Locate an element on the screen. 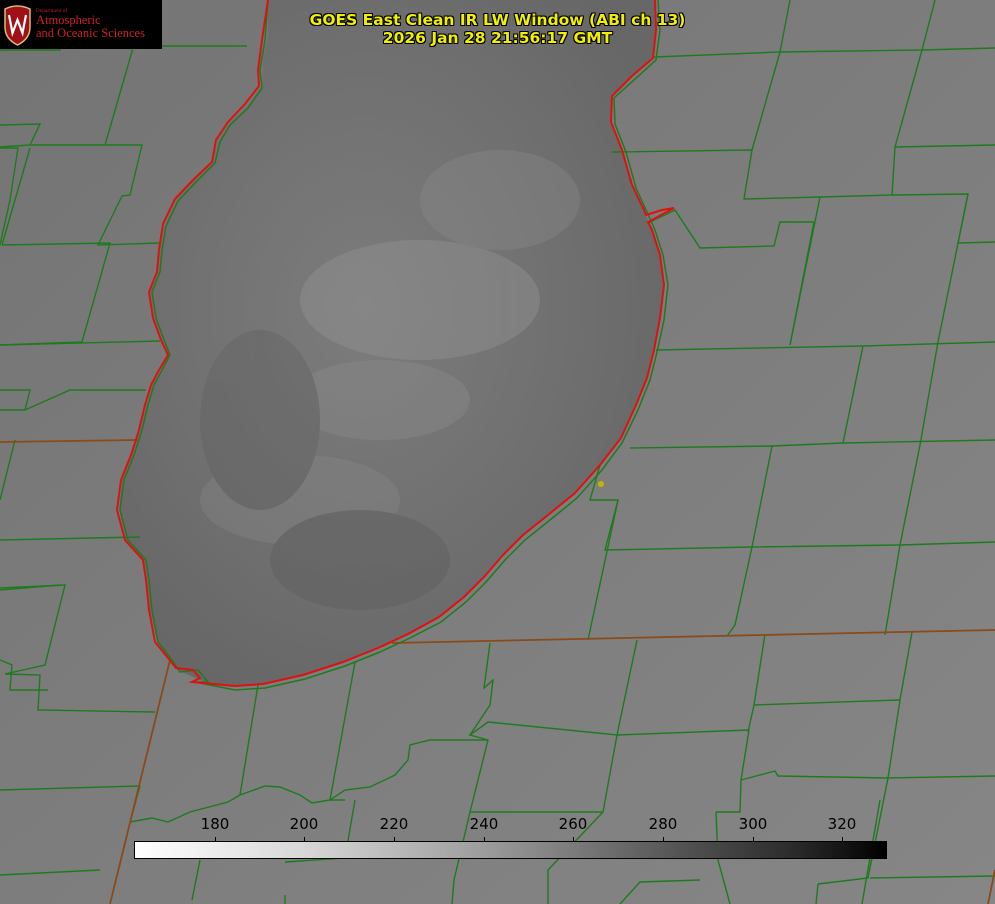  colorbar-tick-label: 300 is located at coordinates (753, 824).